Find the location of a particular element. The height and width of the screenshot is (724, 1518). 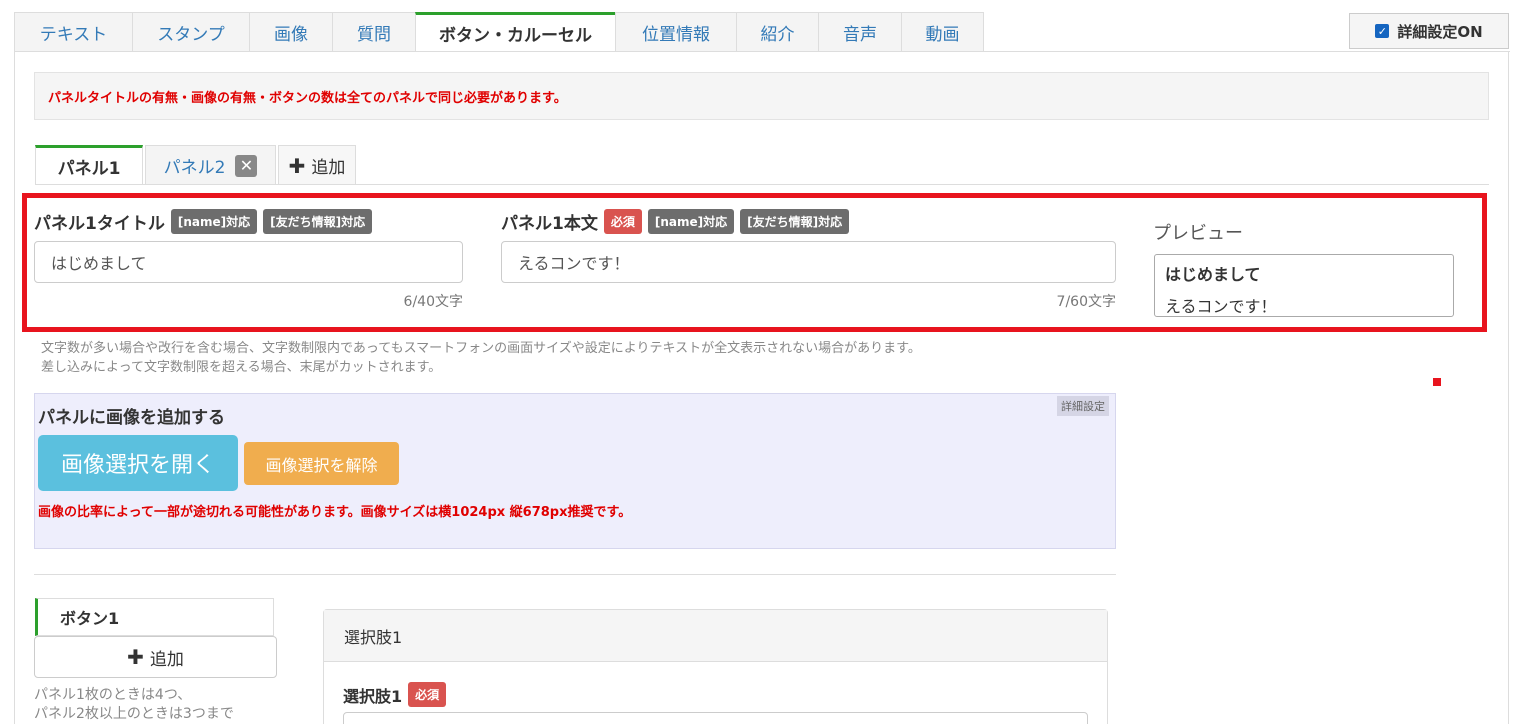

choice-header: 選択肢1 is located at coordinates (715, 636).